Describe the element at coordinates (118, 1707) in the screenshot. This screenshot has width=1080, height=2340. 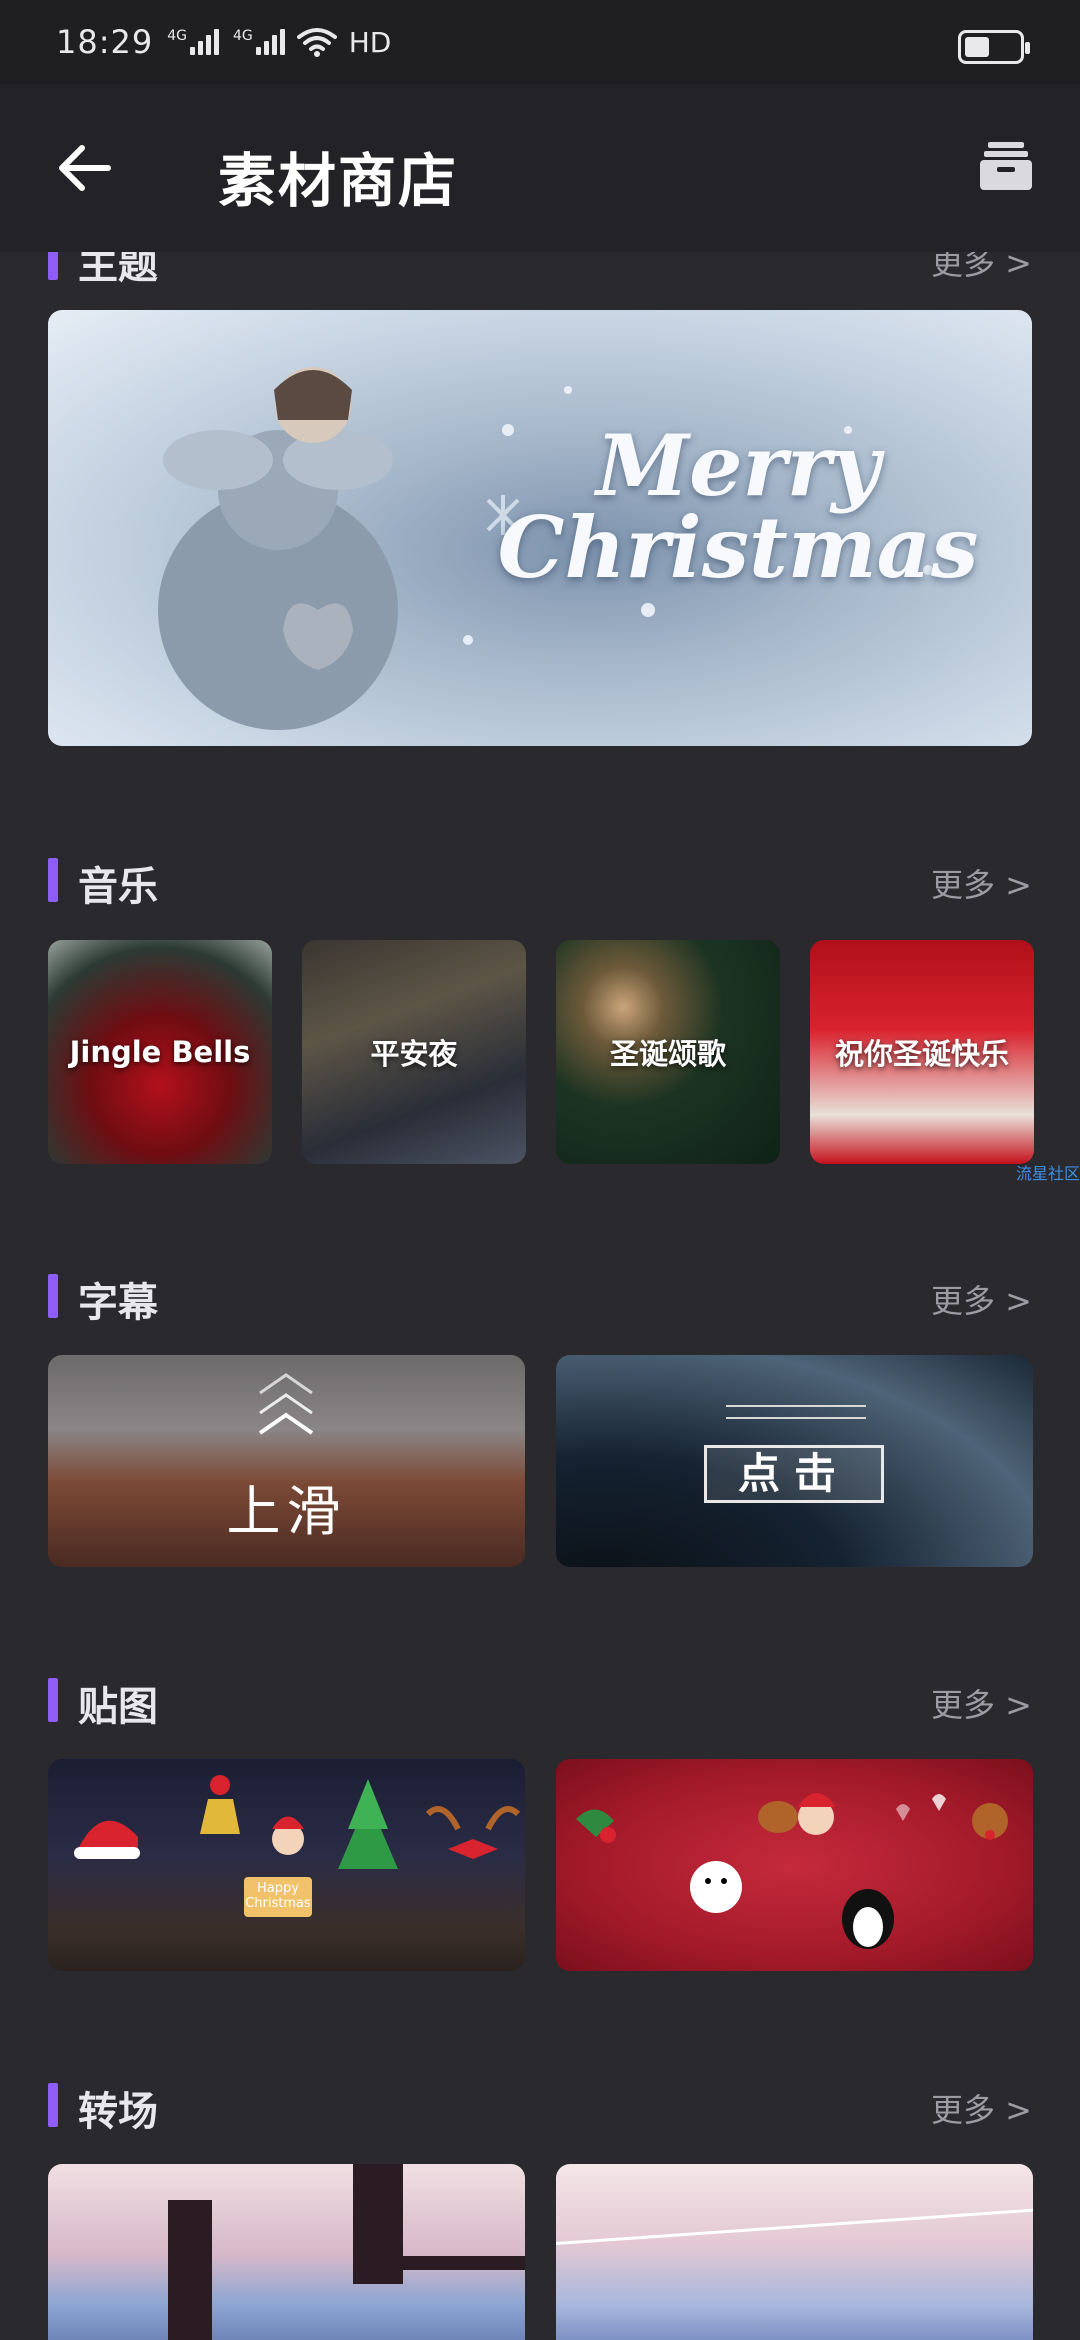
I see `section-title: 贴图` at that location.